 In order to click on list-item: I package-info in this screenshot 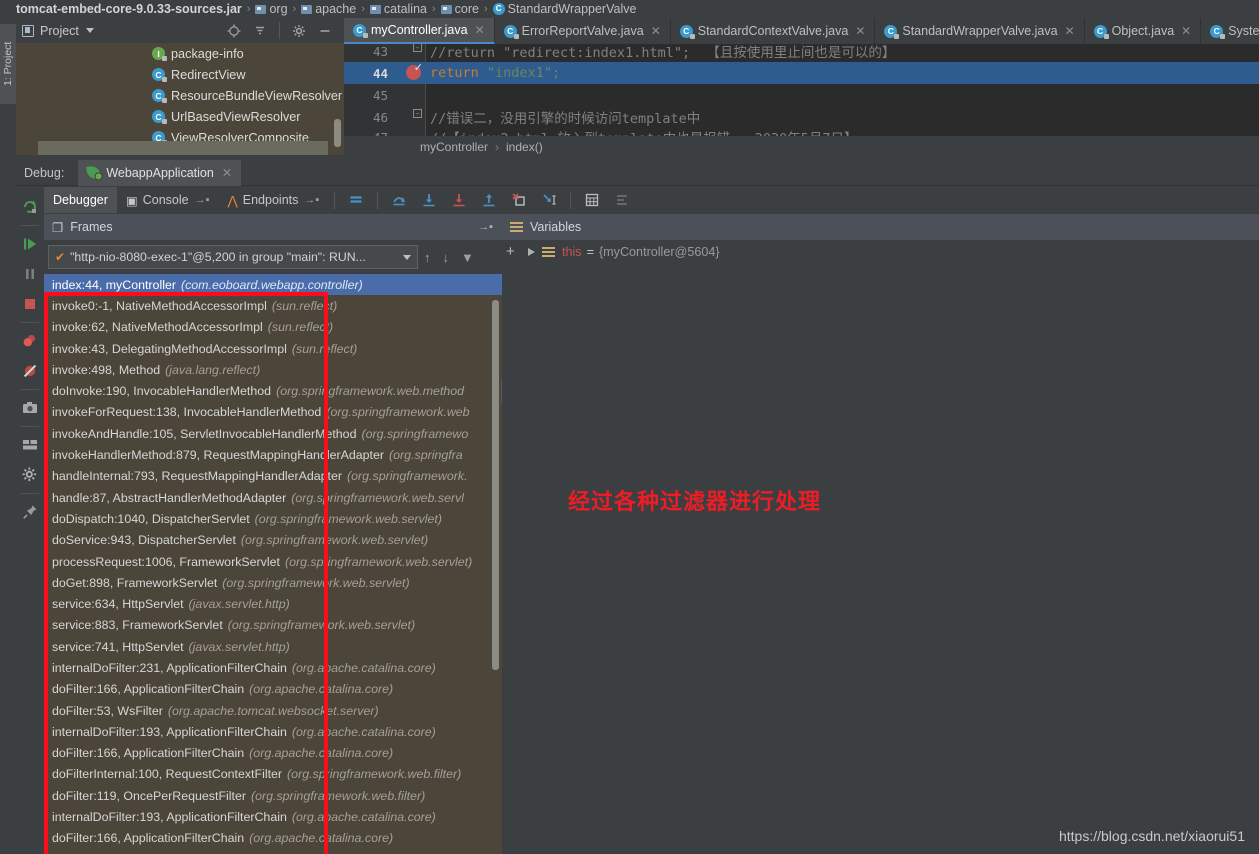, I will do `click(180, 53)`.